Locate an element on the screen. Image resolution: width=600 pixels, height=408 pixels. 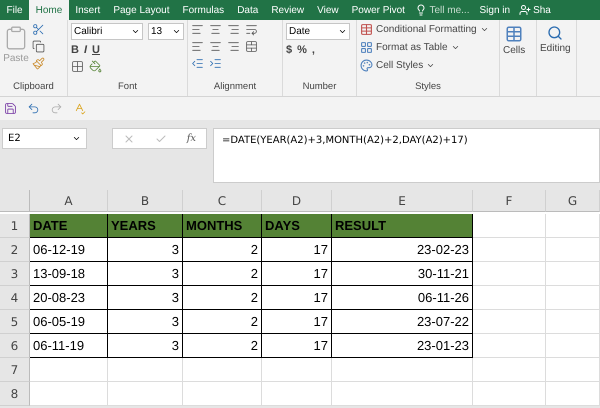
percent-button: % is located at coordinates (302, 50).